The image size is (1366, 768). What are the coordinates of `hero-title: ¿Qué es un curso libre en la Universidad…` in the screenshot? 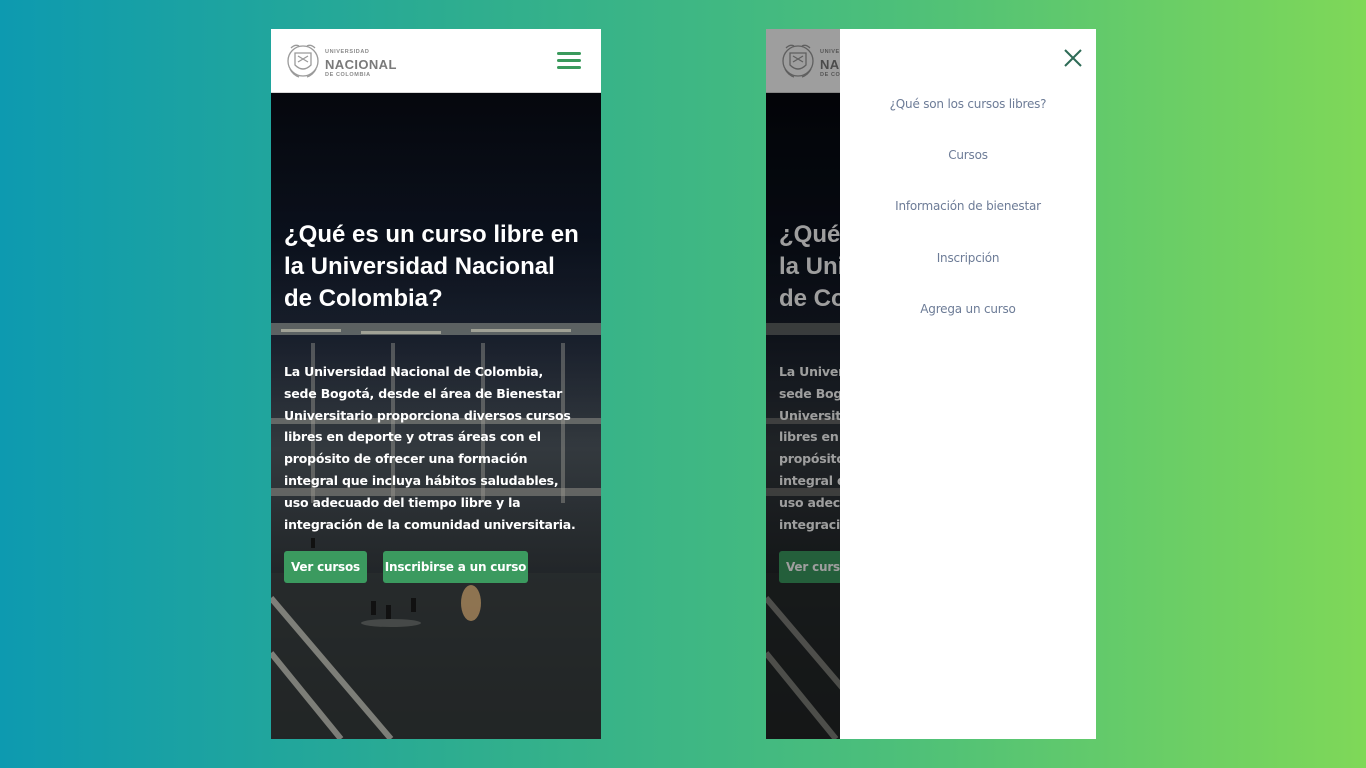 It's located at (431, 266).